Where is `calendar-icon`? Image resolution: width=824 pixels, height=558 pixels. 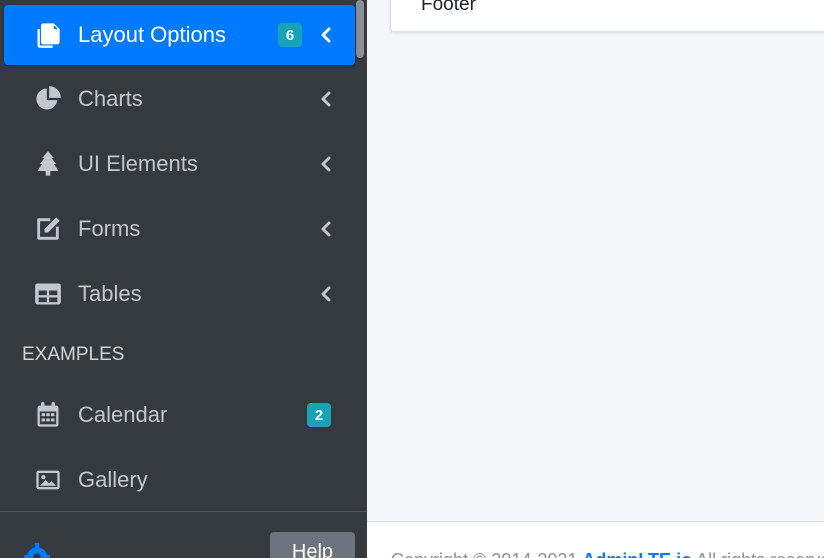
calendar-icon is located at coordinates (48, 415).